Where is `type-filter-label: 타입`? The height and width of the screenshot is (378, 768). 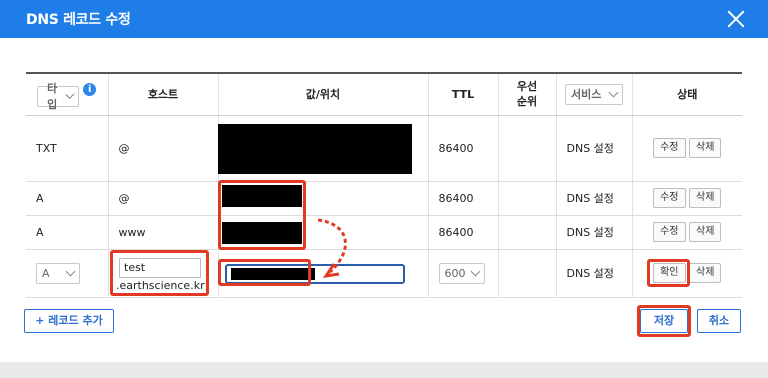
type-filter-label: 타입 is located at coordinates (52, 96).